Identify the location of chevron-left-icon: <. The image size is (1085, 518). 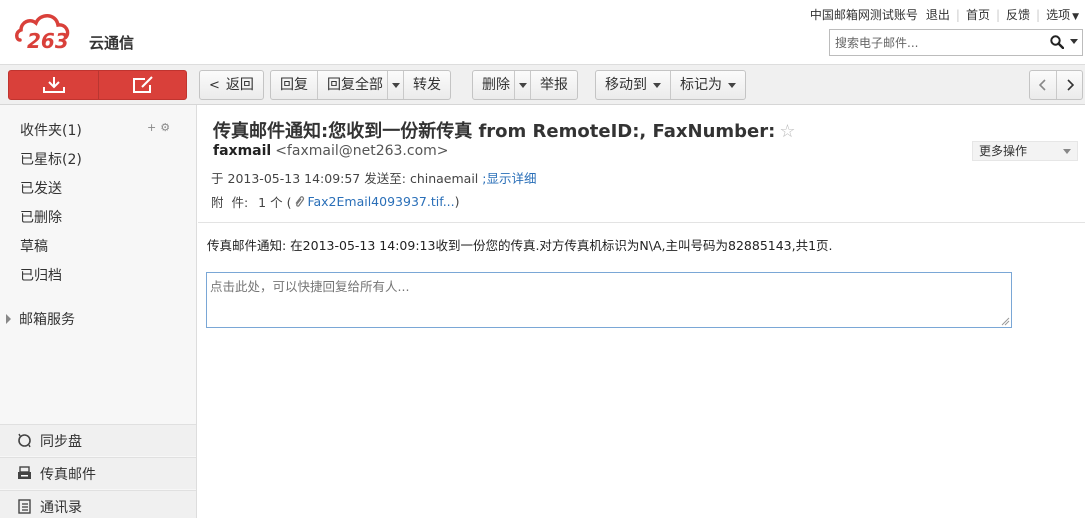
(214, 85).